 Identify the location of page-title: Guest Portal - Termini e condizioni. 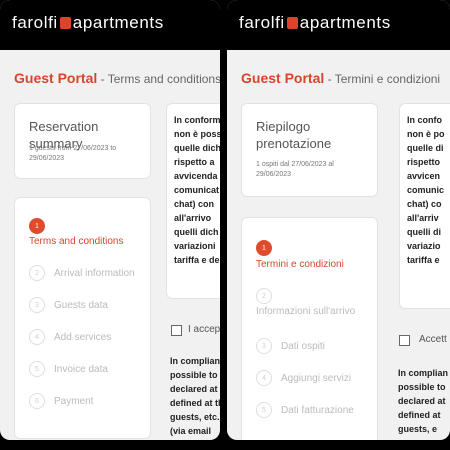
(341, 78).